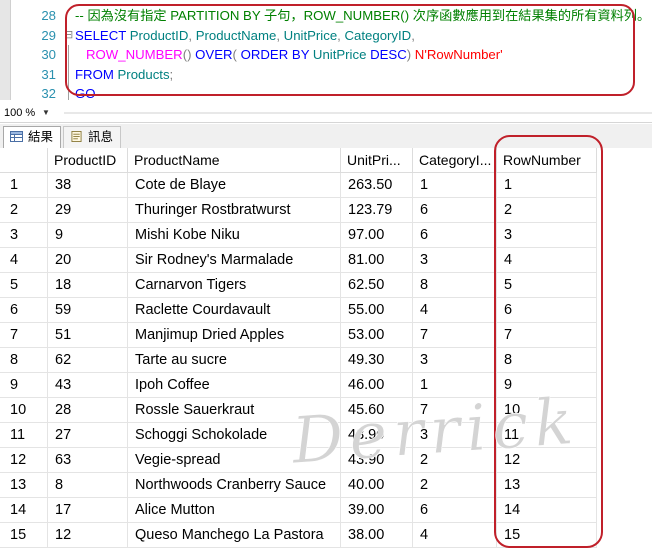 The width and height of the screenshot is (652, 548). Describe the element at coordinates (326, 74) in the screenshot. I see `code-line: 31 FROM Products;` at that location.